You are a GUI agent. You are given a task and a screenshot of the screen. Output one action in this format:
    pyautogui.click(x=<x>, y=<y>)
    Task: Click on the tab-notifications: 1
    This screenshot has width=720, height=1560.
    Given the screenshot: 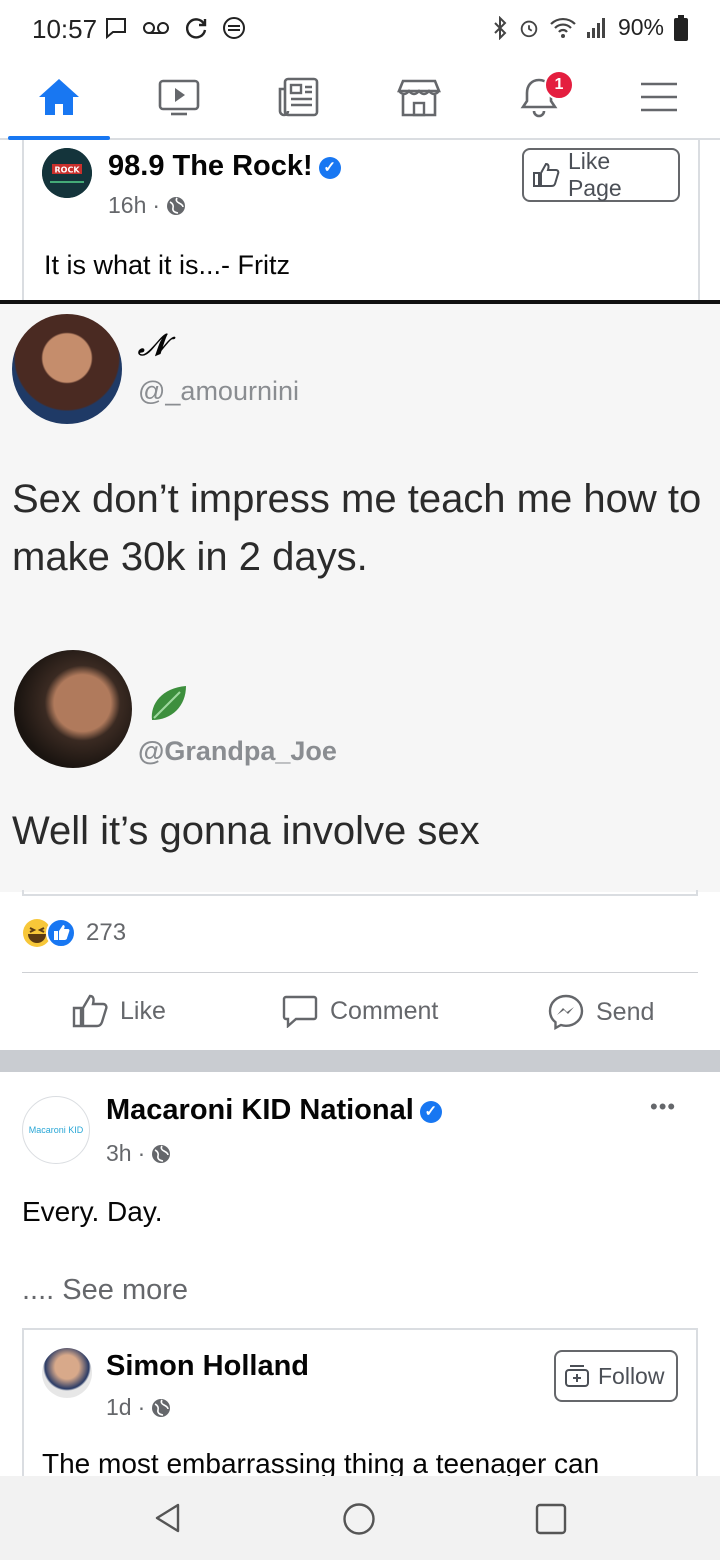 What is the action you would take?
    pyautogui.click(x=539, y=97)
    